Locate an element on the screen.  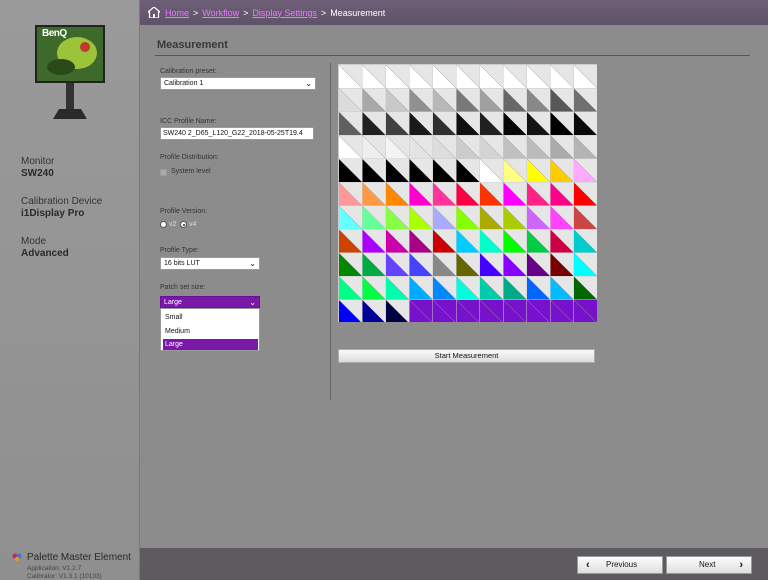
system-level-label: System level is located at coordinates (191, 171).